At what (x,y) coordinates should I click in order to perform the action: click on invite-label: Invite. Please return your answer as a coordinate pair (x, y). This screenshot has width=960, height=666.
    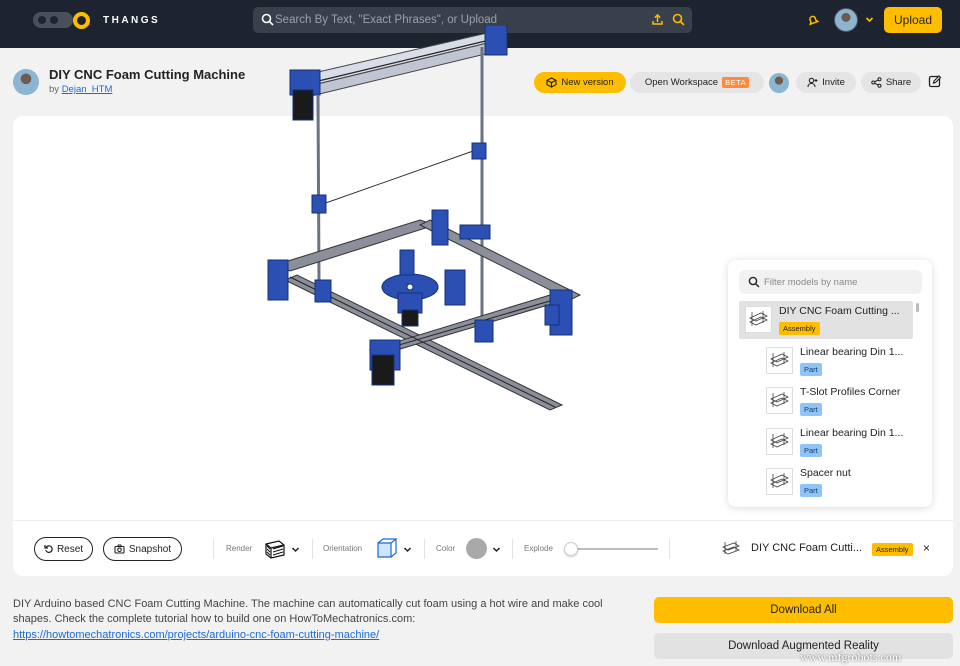
    Looking at the image, I should click on (833, 82).